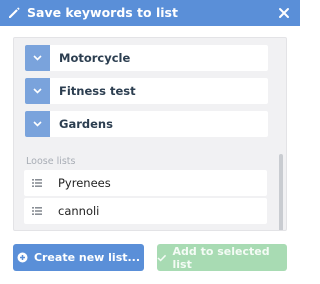 The image size is (320, 284). I want to click on list-item: Fitness test, so click(146, 91).